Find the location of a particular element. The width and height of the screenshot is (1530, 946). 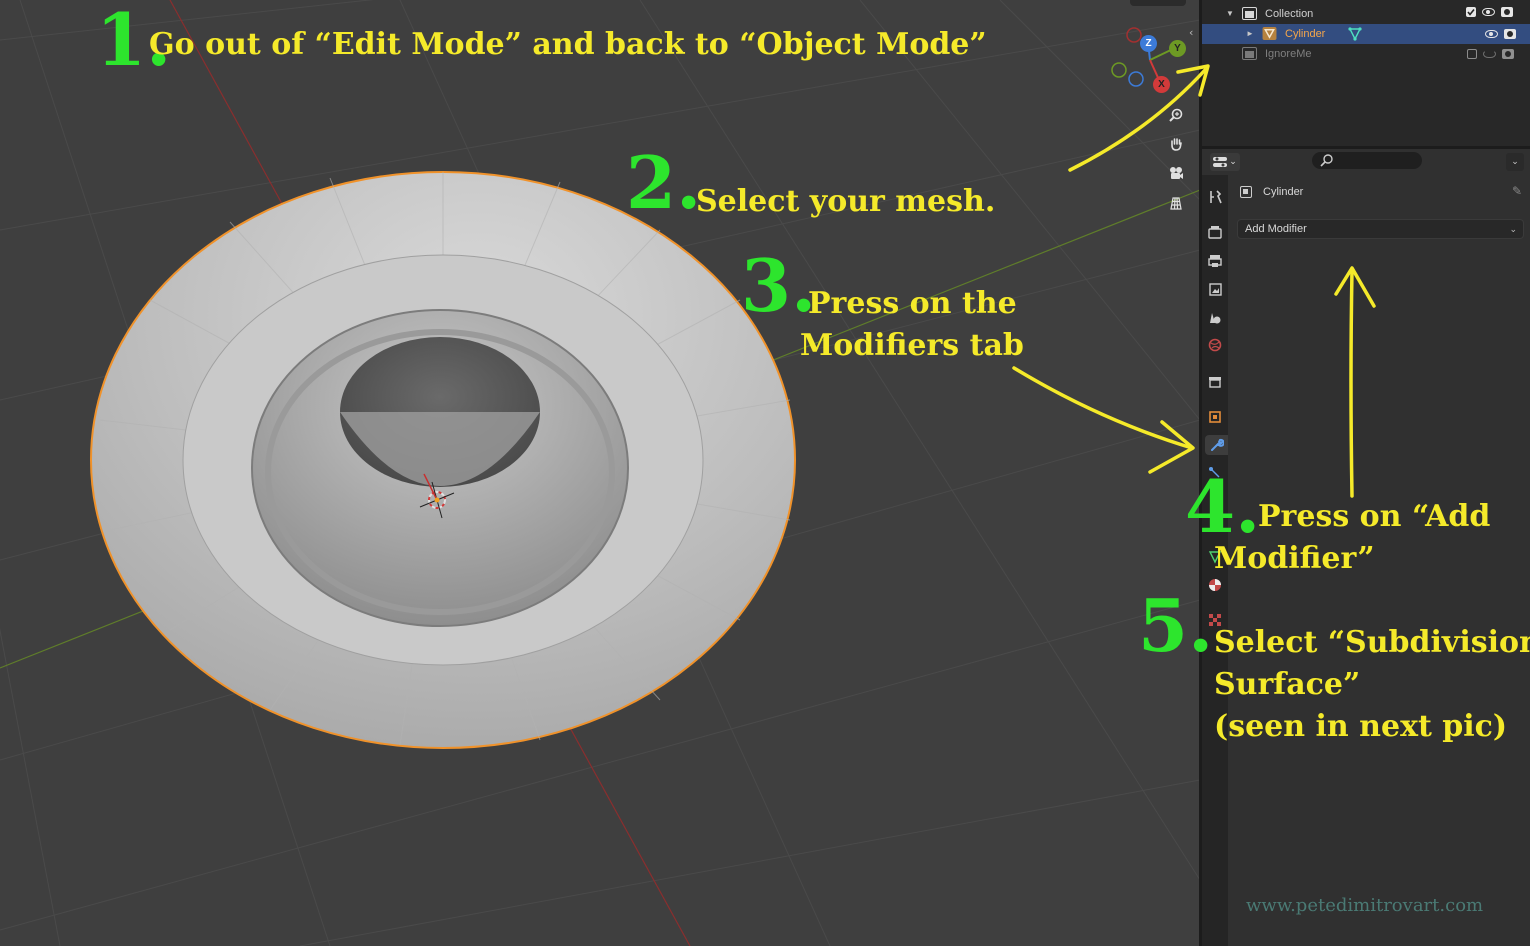

world-icon is located at coordinates (1215, 345).